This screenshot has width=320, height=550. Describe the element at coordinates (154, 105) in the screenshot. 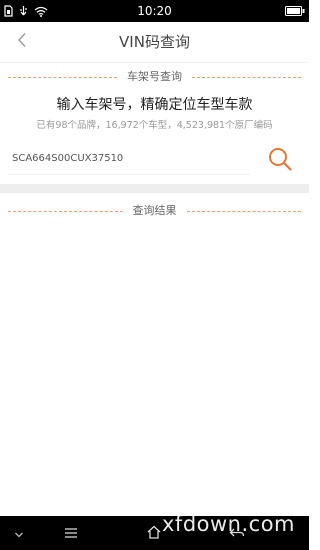

I see `vin-heading: 输入车架号，精确定位车型车款` at that location.